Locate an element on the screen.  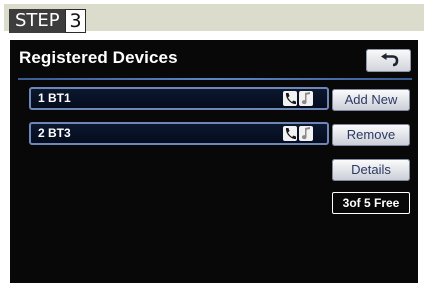
device-row-1: 1 BT1 is located at coordinates (179, 98).